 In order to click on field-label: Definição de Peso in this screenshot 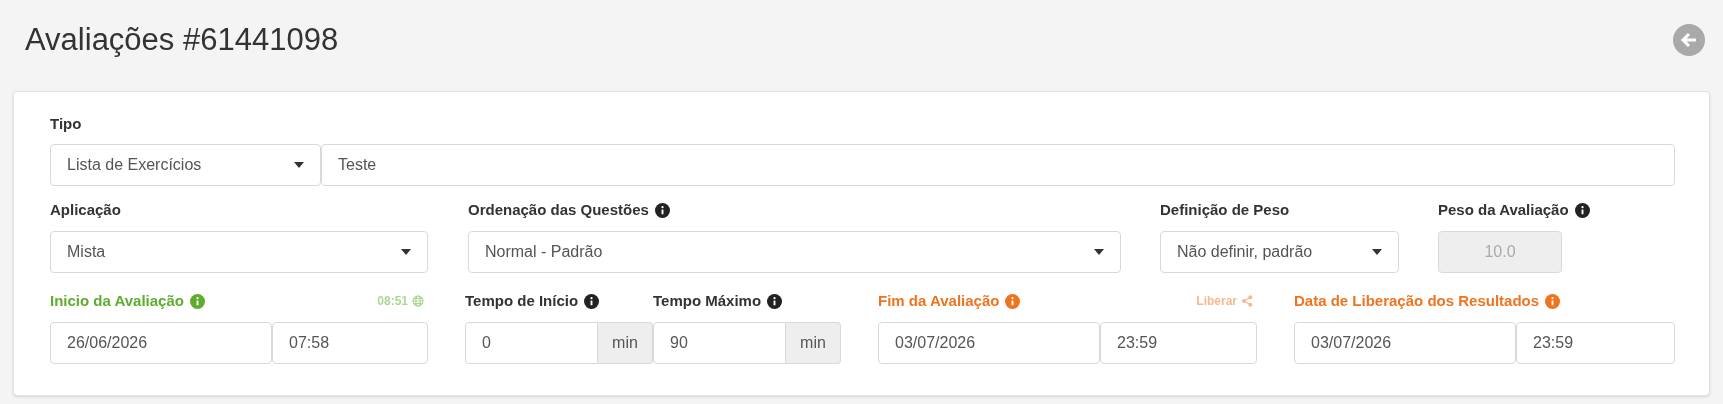, I will do `click(1225, 209)`.